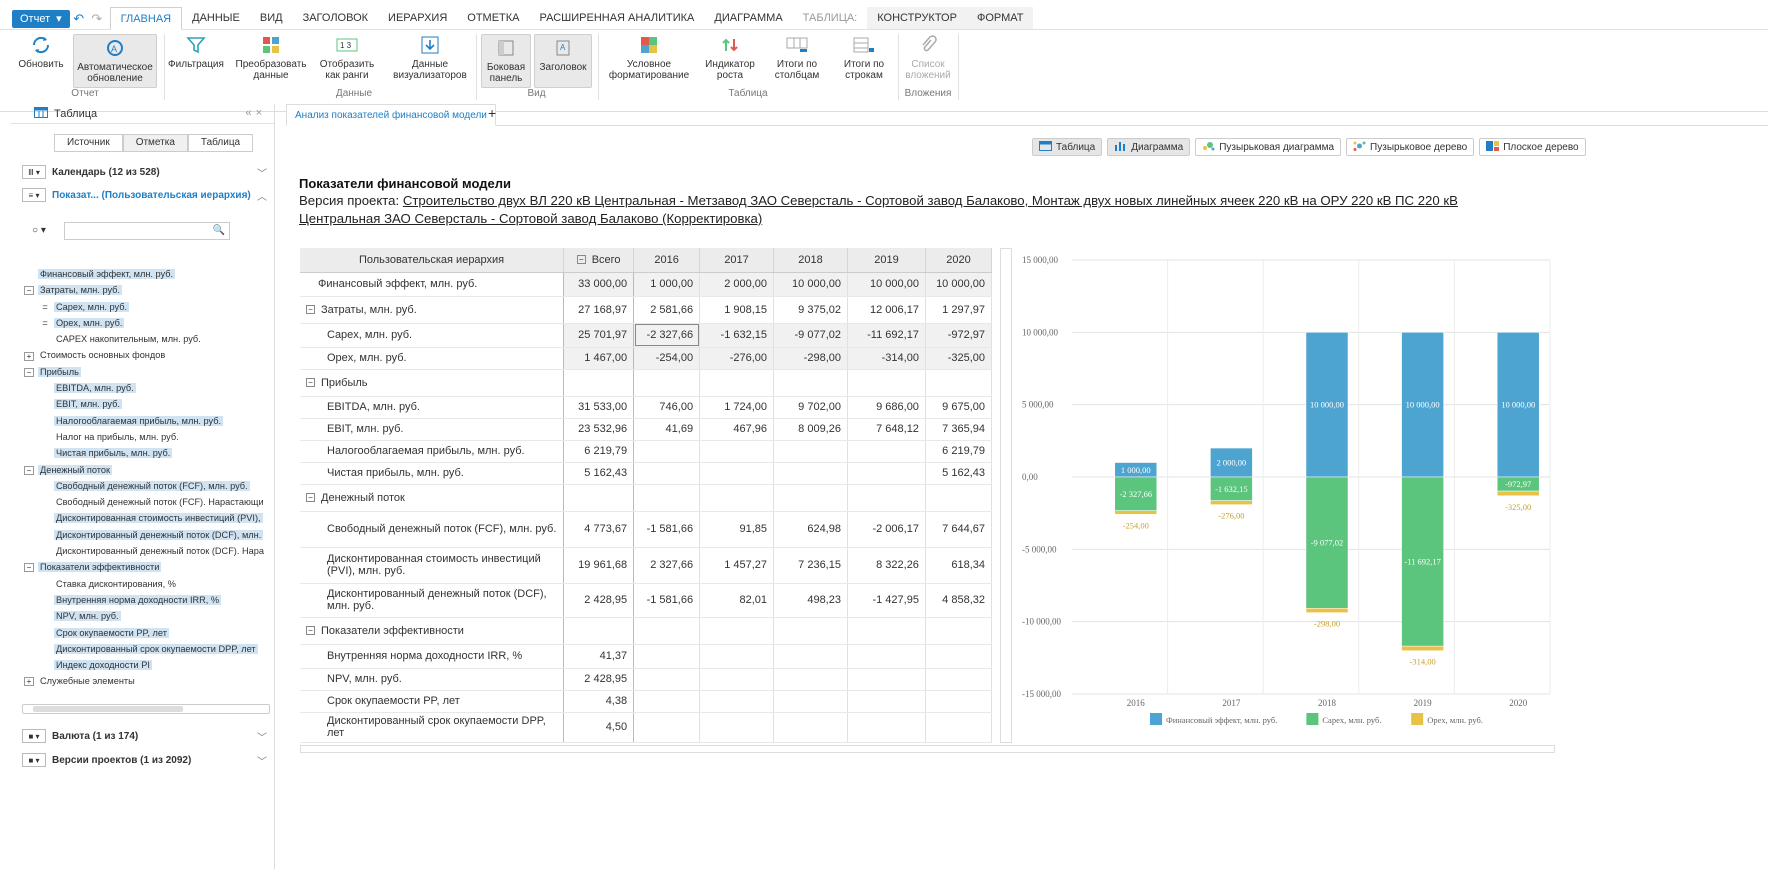 The image size is (1768, 869). Describe the element at coordinates (737, 358) in the screenshot. I see `table-cell: -276,00` at that location.